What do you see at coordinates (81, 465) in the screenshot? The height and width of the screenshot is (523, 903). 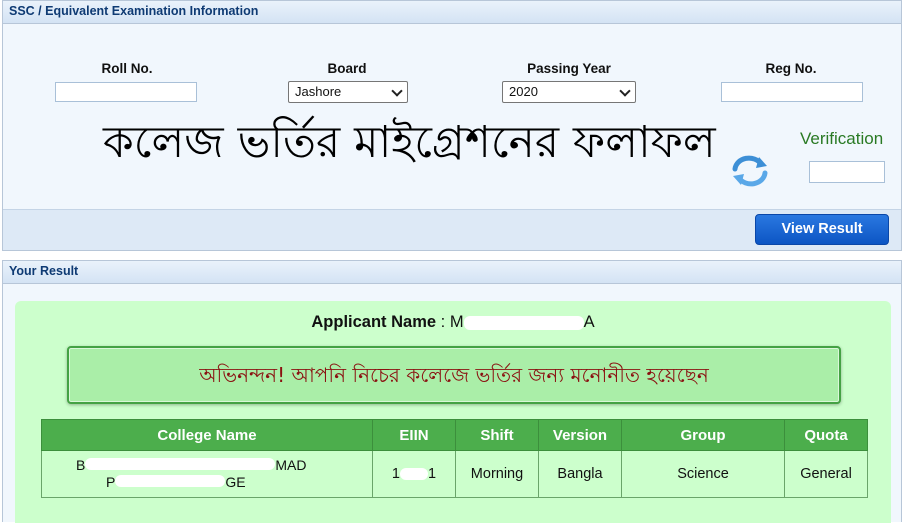 I see `college-line1-start: B` at bounding box center [81, 465].